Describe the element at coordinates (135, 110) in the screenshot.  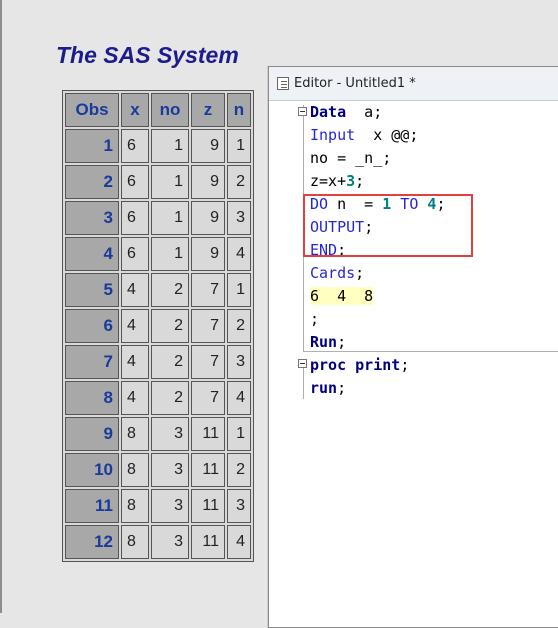
I see `header-x: x` at that location.